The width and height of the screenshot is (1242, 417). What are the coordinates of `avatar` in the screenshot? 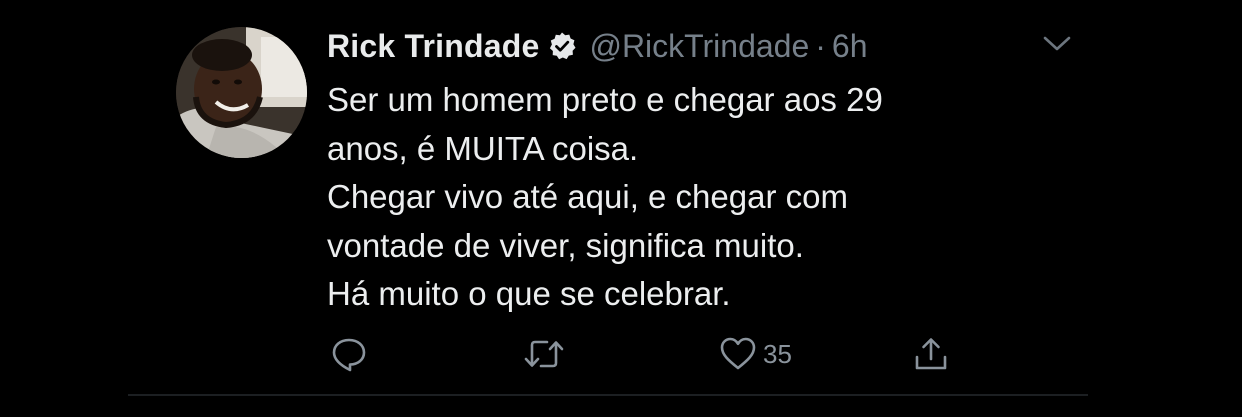 It's located at (241, 92).